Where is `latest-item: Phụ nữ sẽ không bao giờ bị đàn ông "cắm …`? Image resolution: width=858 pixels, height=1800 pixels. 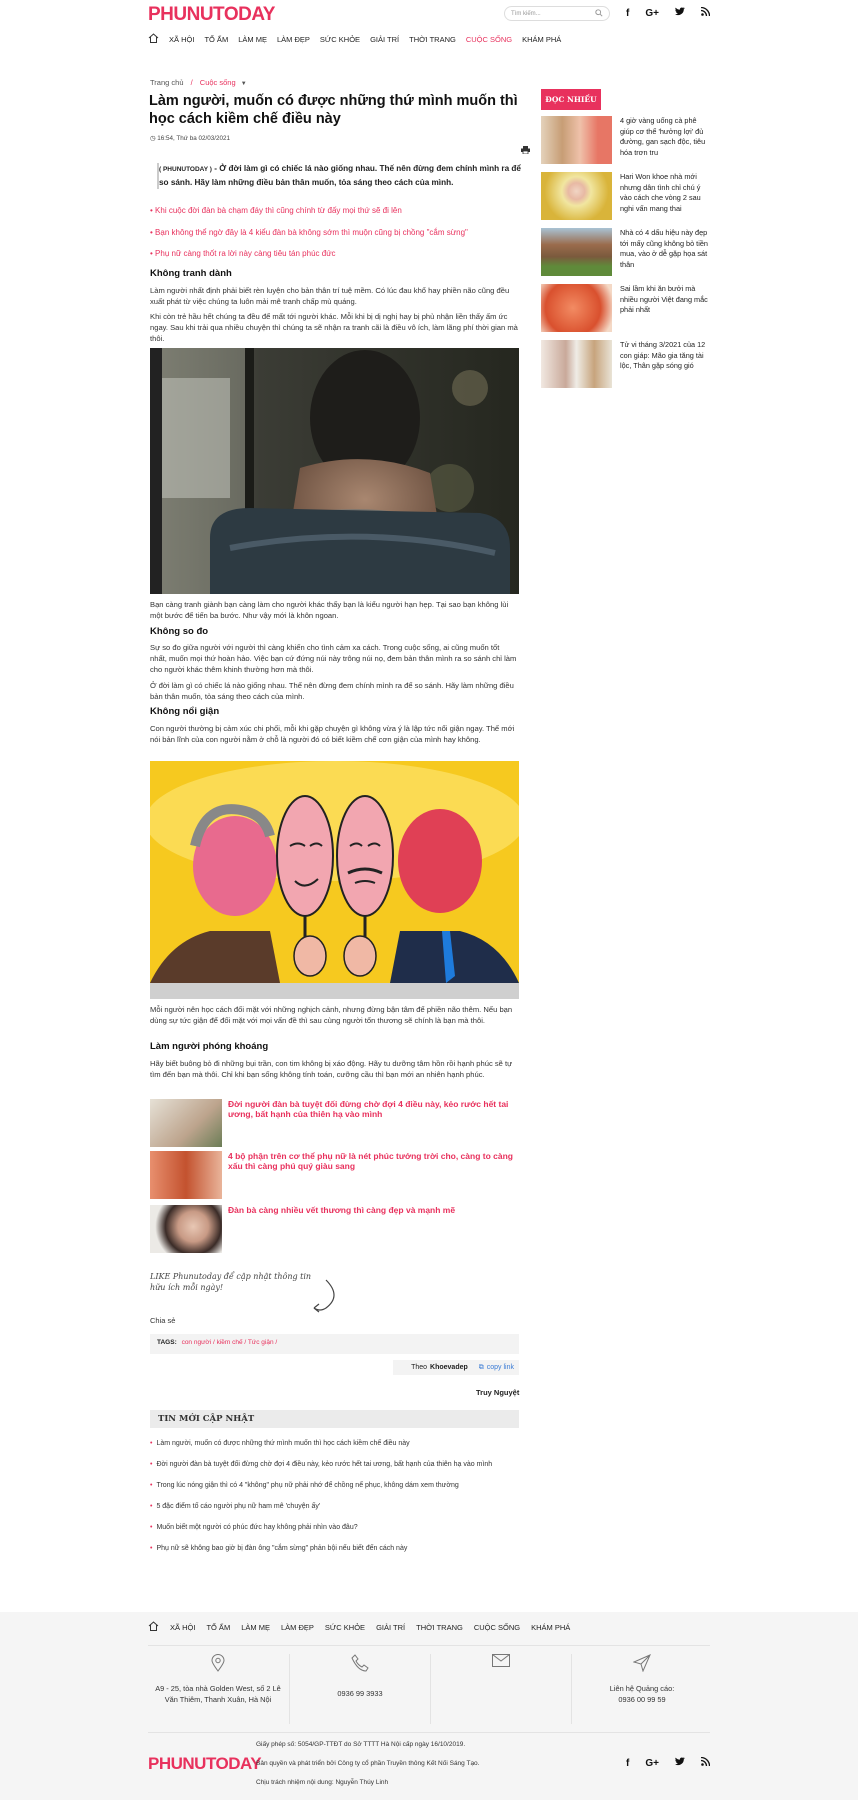 latest-item: Phụ nữ sẽ không bao giờ bị đàn ông "cắm … is located at coordinates (340, 1548).